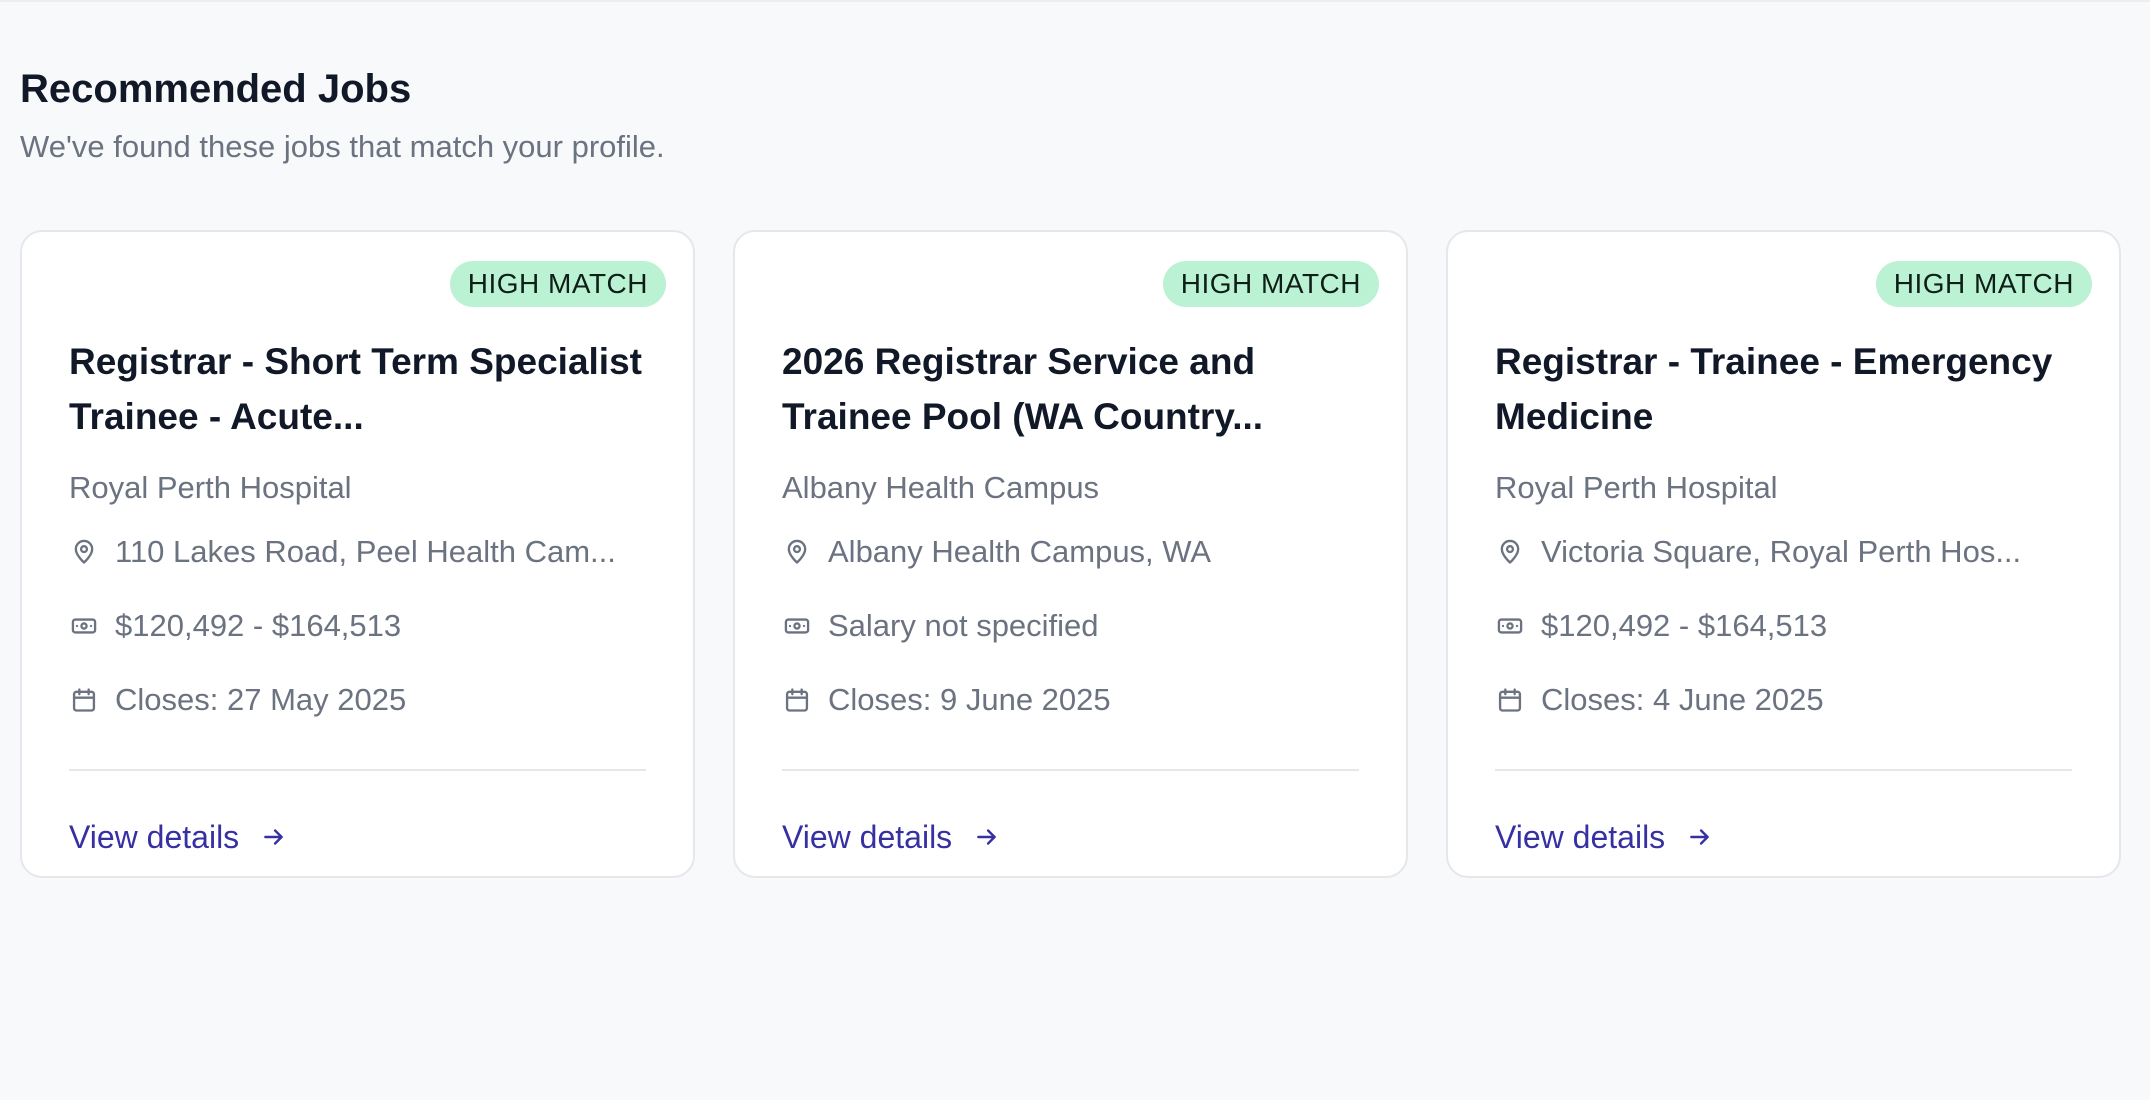  Describe the element at coordinates (1075, 1) in the screenshot. I see `top-divider` at that location.